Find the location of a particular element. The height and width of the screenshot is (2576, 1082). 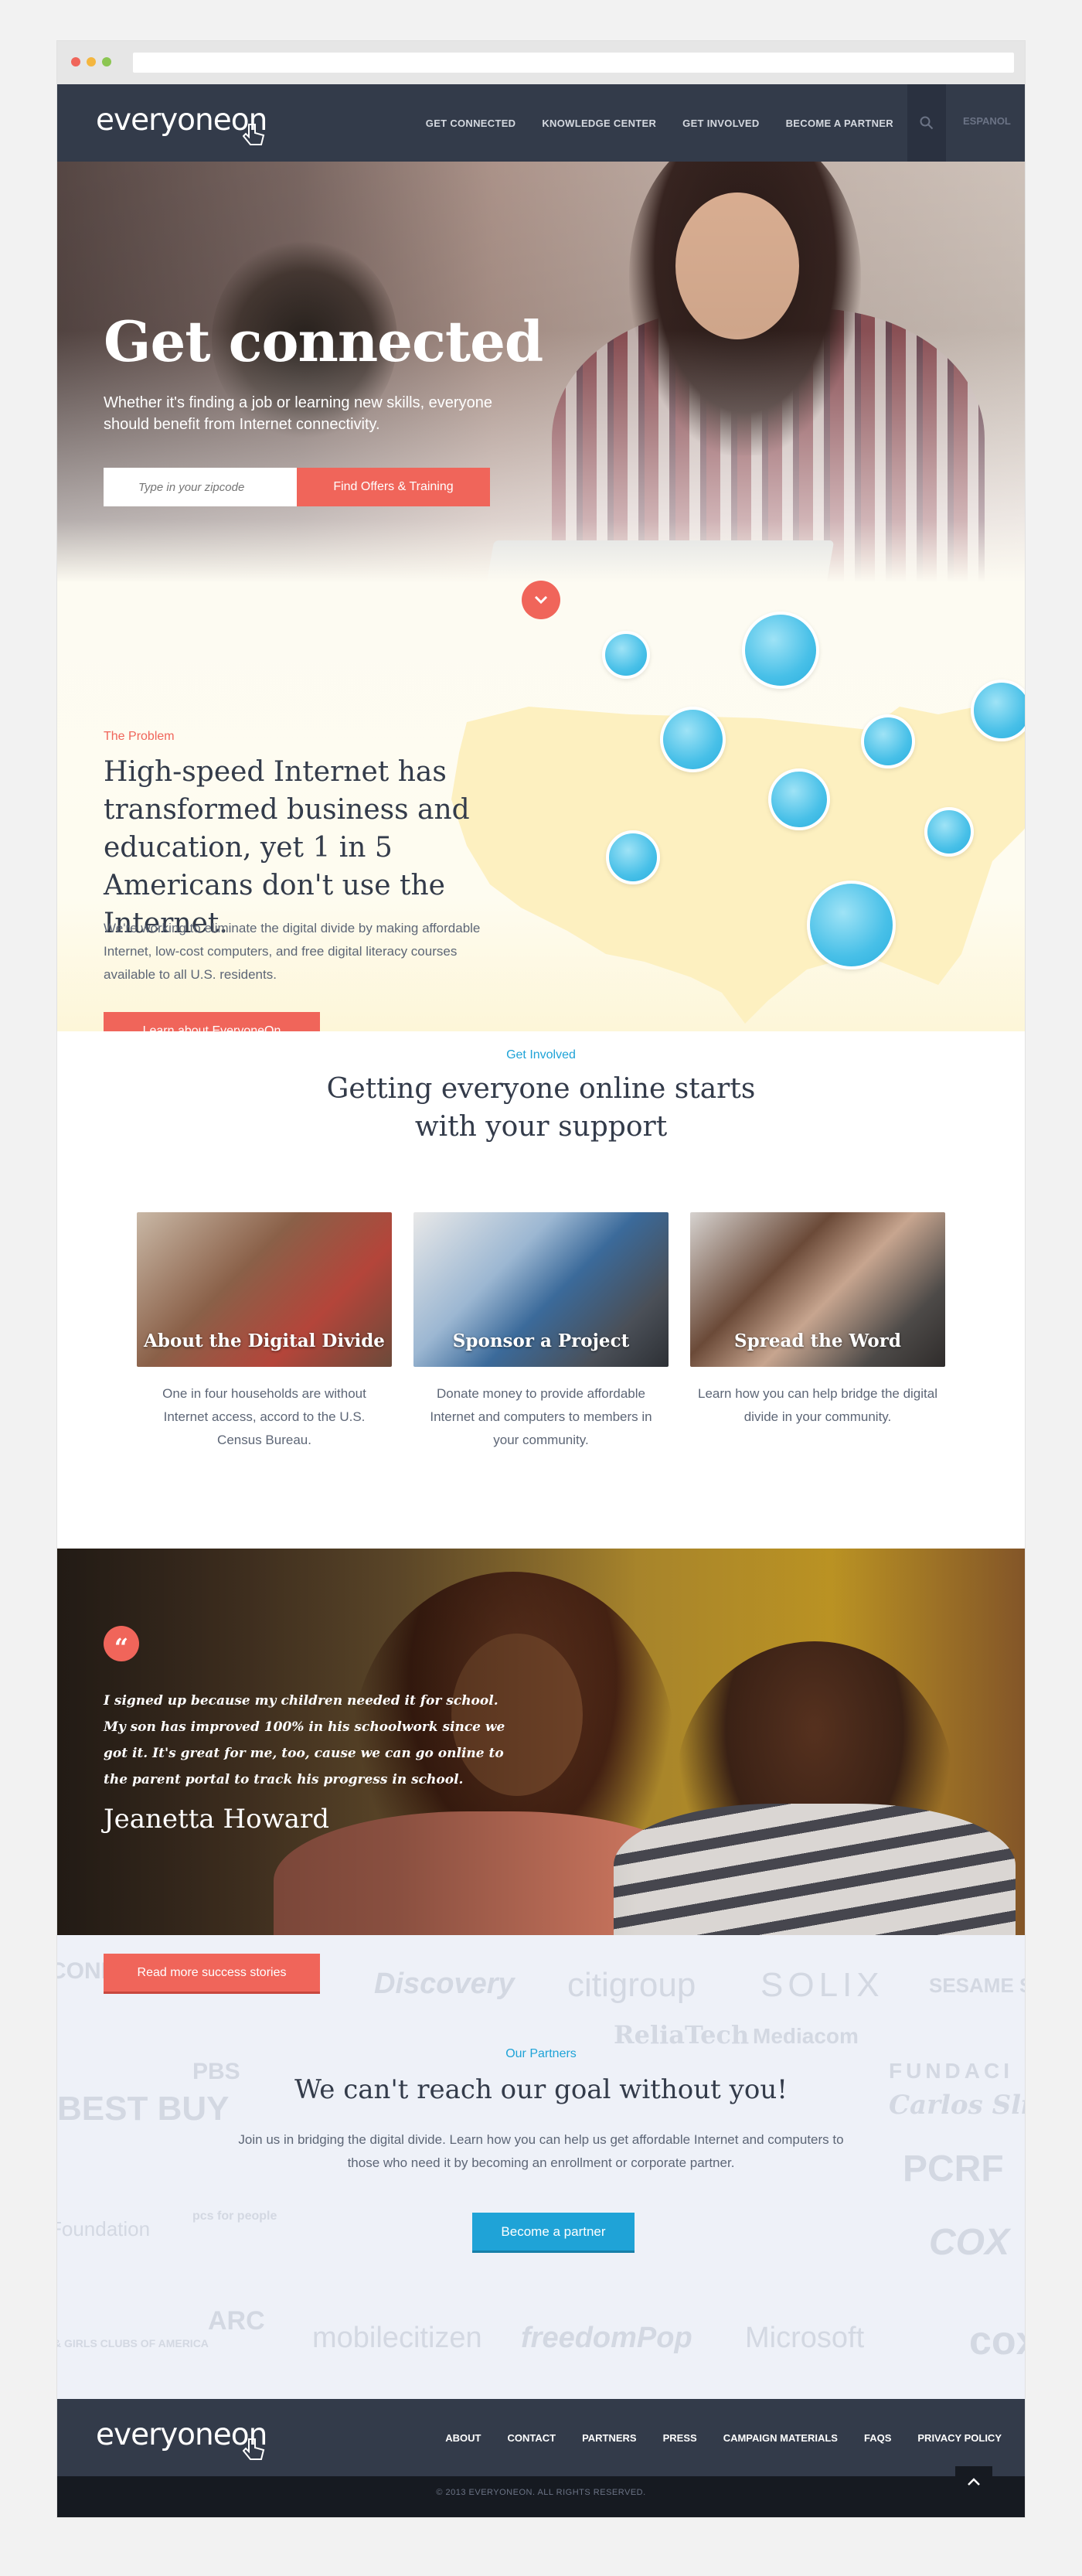

maximize-dot-icon is located at coordinates (106, 62).